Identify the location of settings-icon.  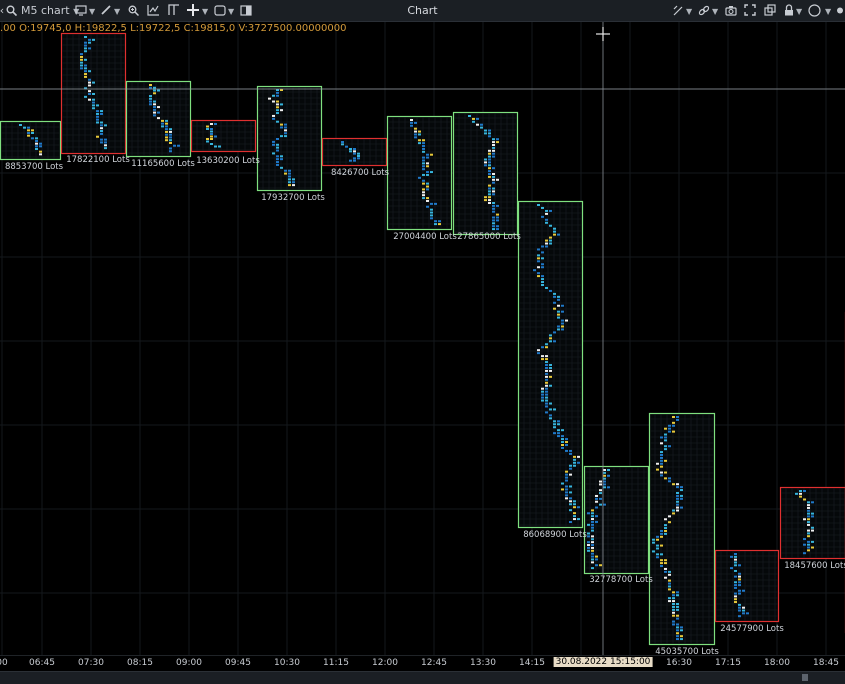
(840, 12).